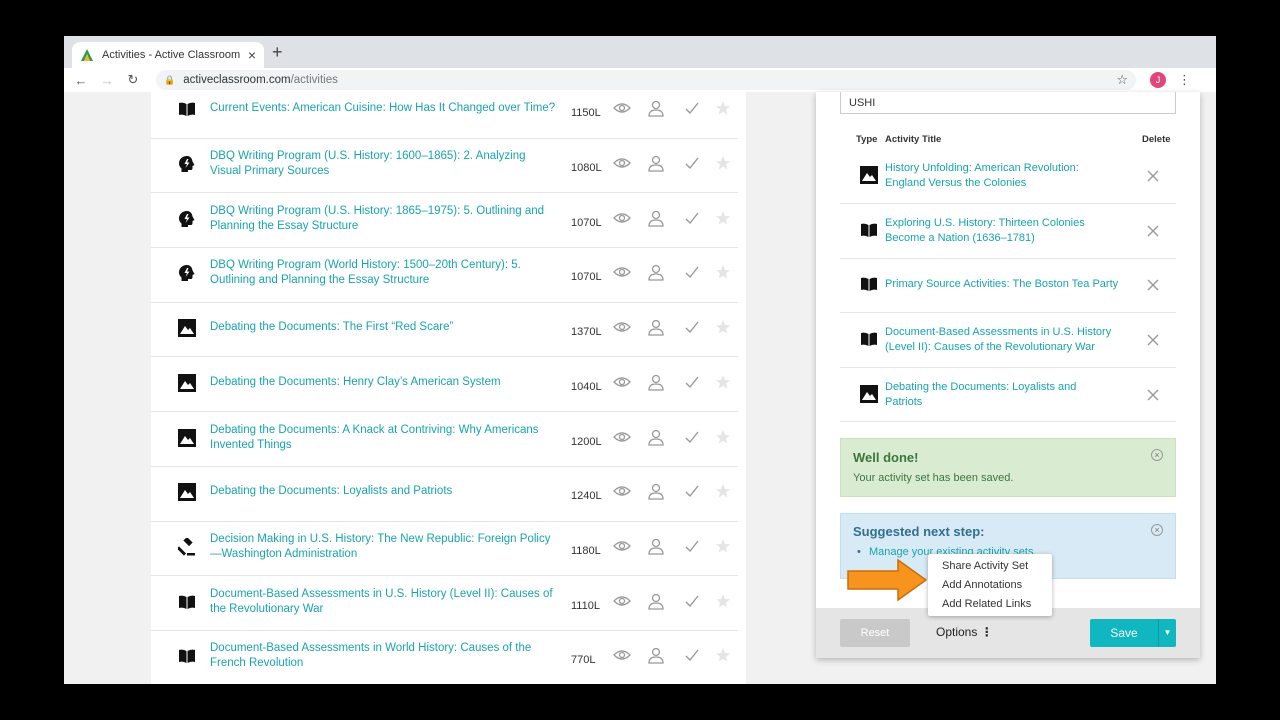 The image size is (1280, 720). What do you see at coordinates (1157, 455) in the screenshot?
I see `close-alert-icon: ×` at bounding box center [1157, 455].